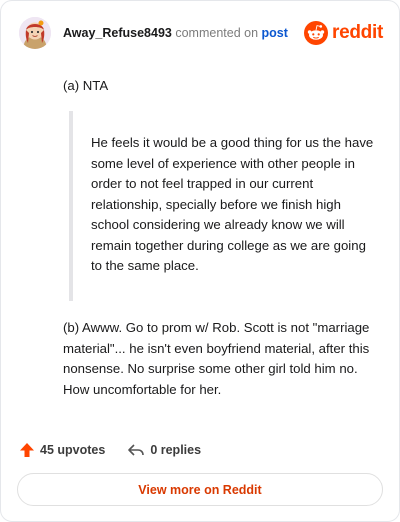  I want to click on comment-actions: 45 upvotes 0 replies, so click(110, 450).